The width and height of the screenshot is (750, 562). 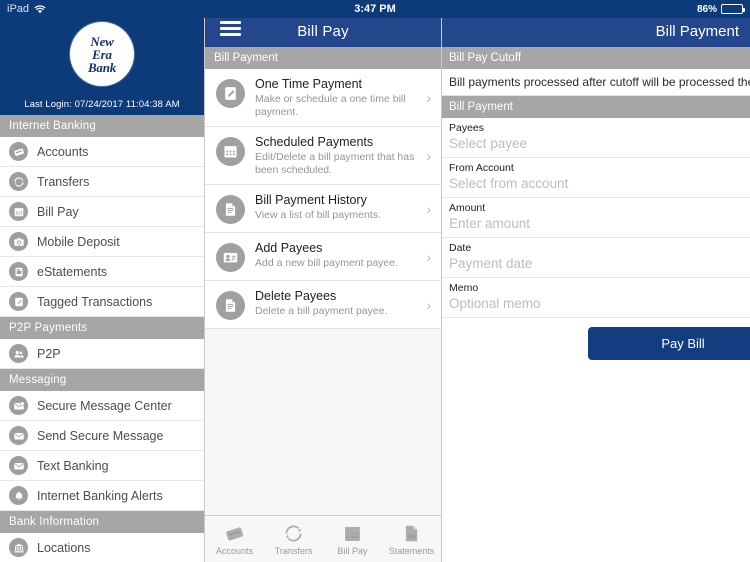 What do you see at coordinates (230, 257) in the screenshot?
I see `contact-card-icon` at bounding box center [230, 257].